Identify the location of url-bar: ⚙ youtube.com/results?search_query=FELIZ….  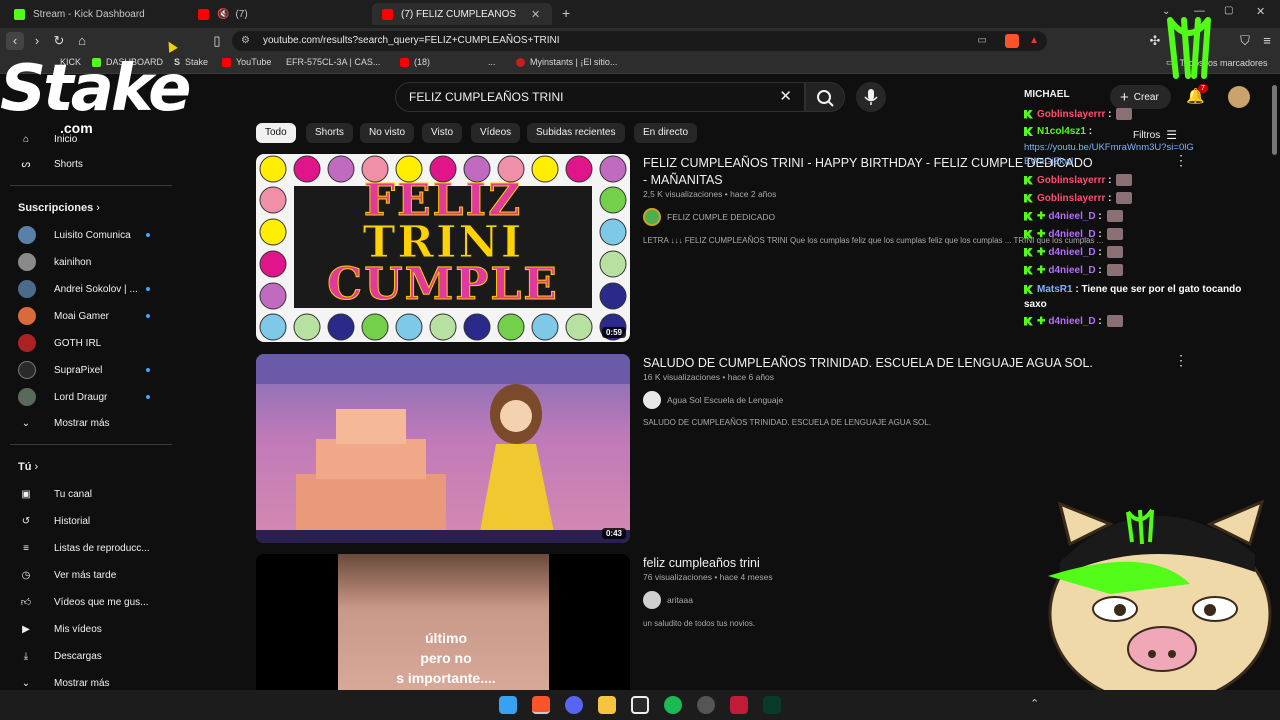
(639, 41).